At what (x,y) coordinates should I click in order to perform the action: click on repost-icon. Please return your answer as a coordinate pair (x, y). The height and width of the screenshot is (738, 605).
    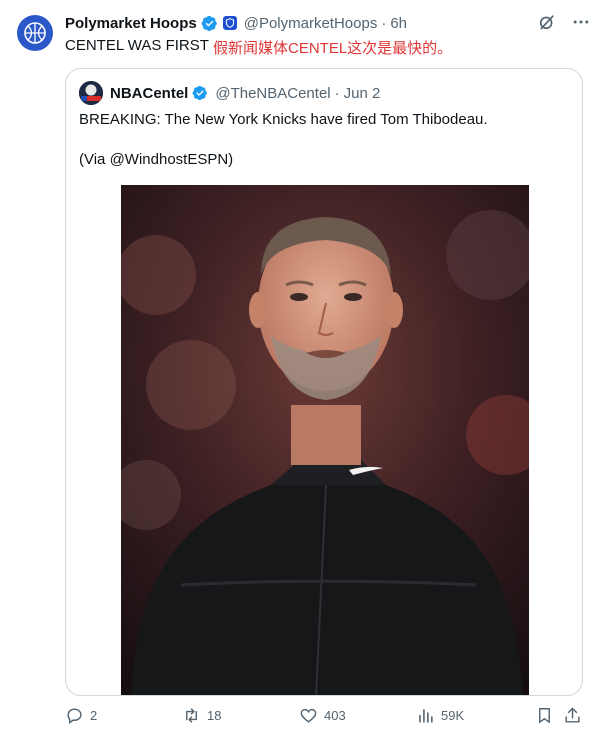
    Looking at the image, I should click on (191, 715).